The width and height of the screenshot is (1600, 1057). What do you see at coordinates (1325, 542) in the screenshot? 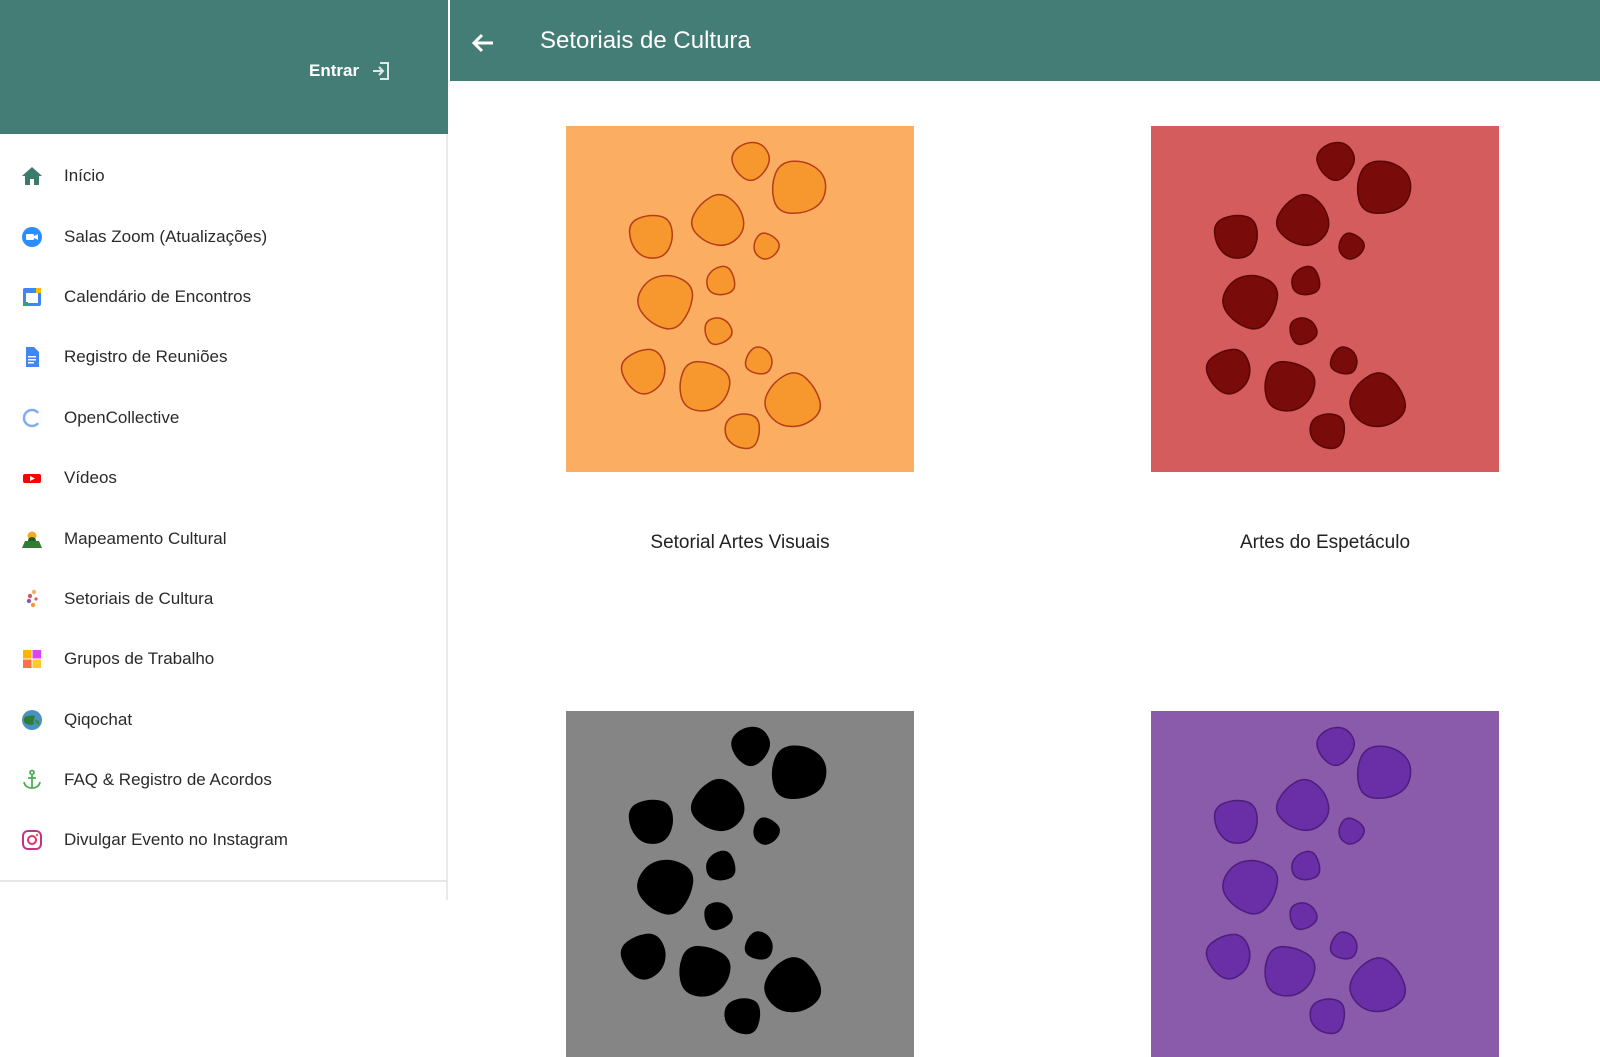
I see `card-label: Artes do Espetáculo` at bounding box center [1325, 542].